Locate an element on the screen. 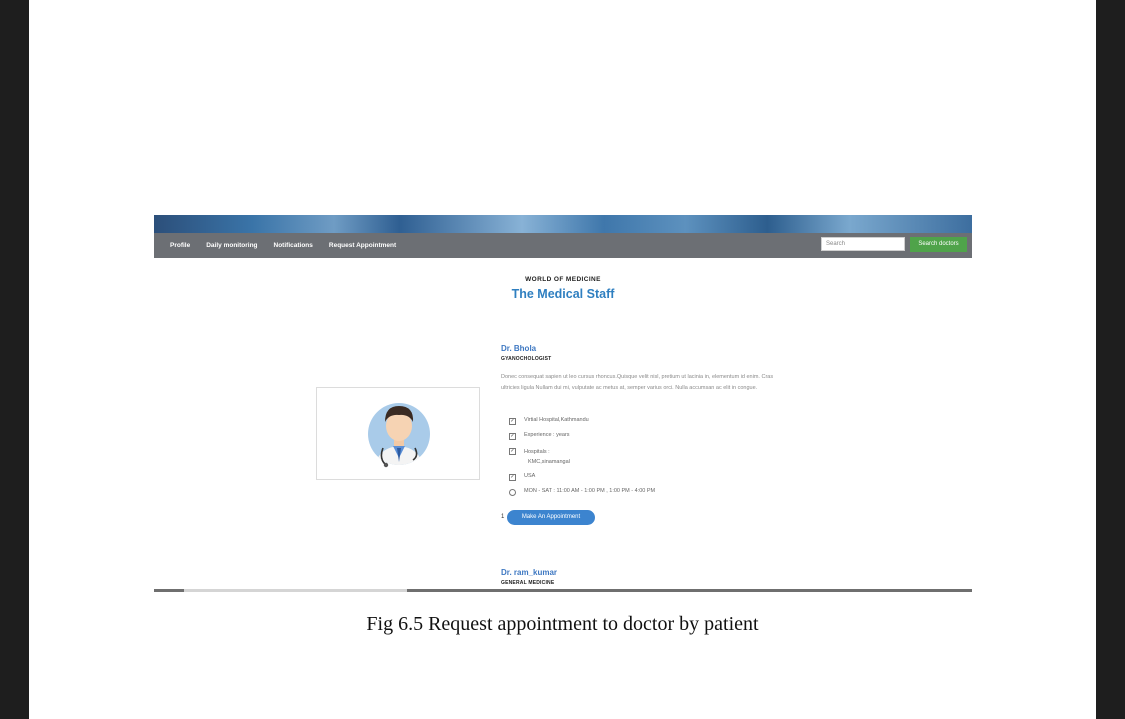 The width and height of the screenshot is (1125, 719). info-hospital-text: Virtial Hospital,Kathmandu is located at coordinates (556, 420).